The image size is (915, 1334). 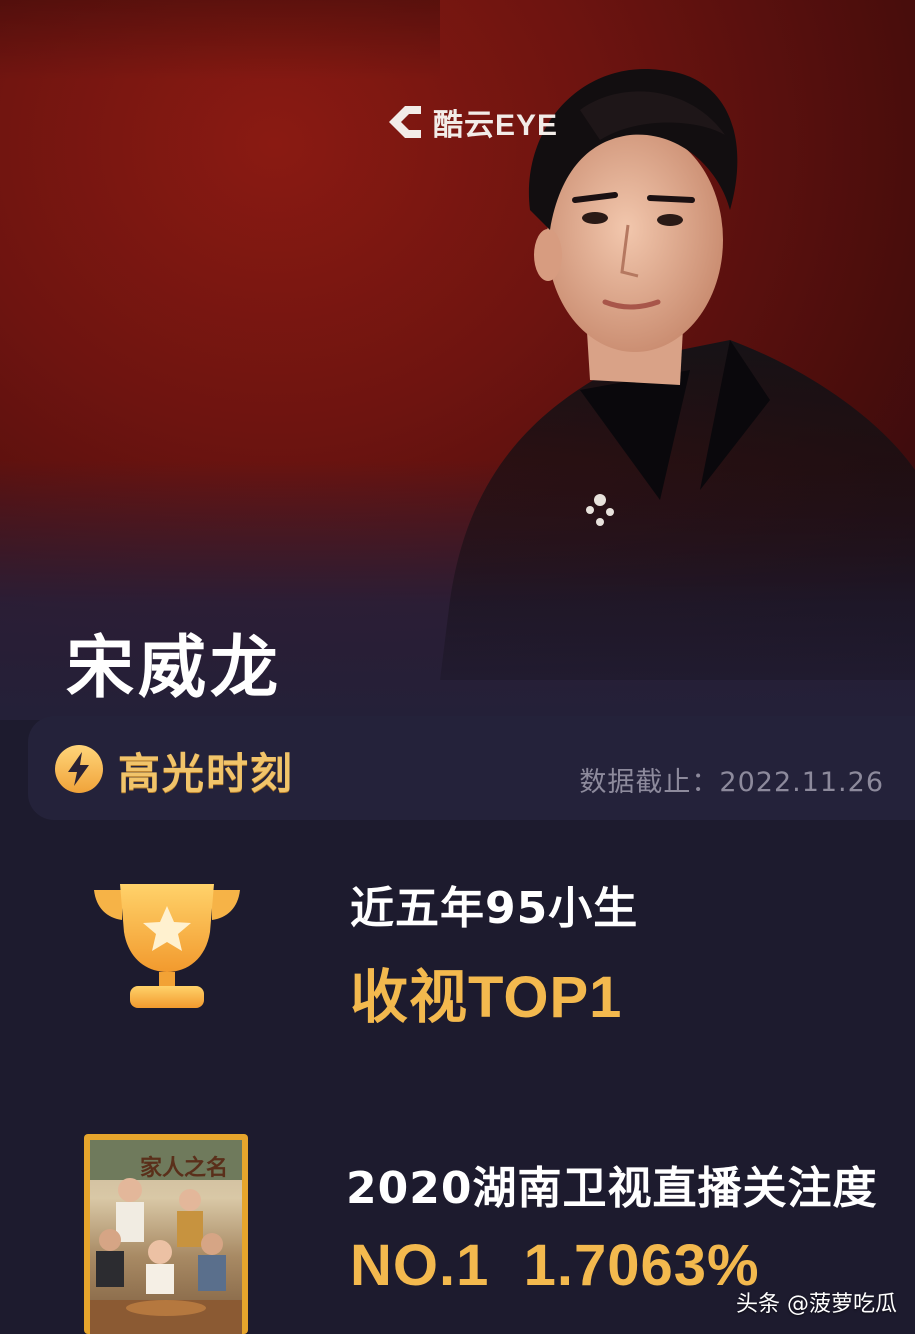 I want to click on trophy-icon, so click(x=167, y=946).